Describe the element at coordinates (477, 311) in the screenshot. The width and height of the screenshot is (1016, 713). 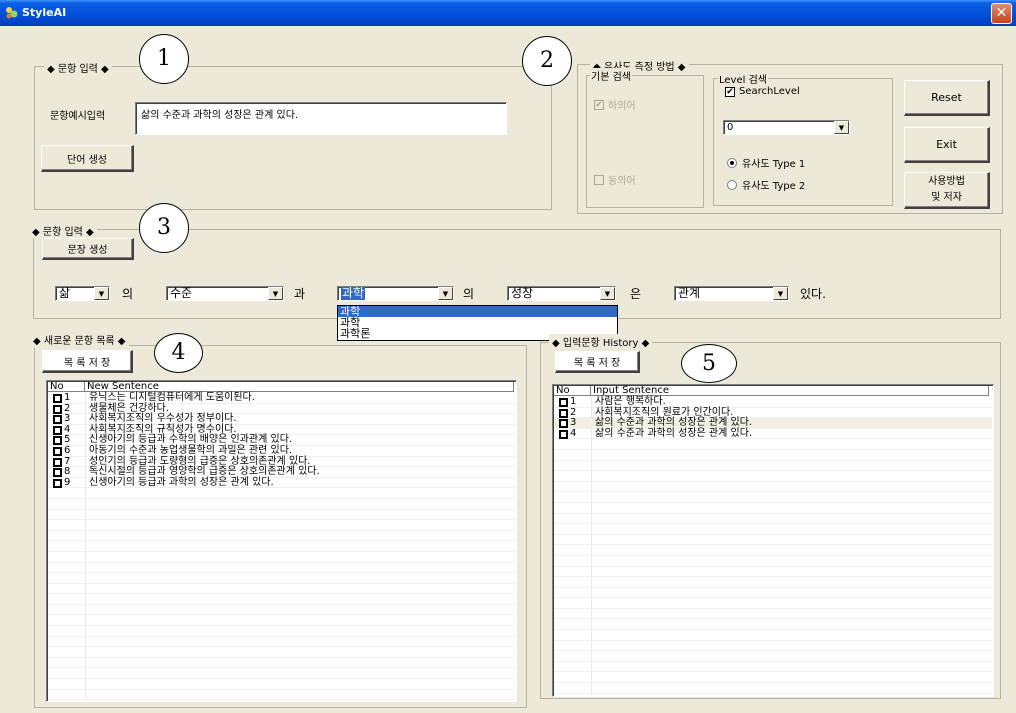
I see `dropdown-option-1: 과학` at that location.